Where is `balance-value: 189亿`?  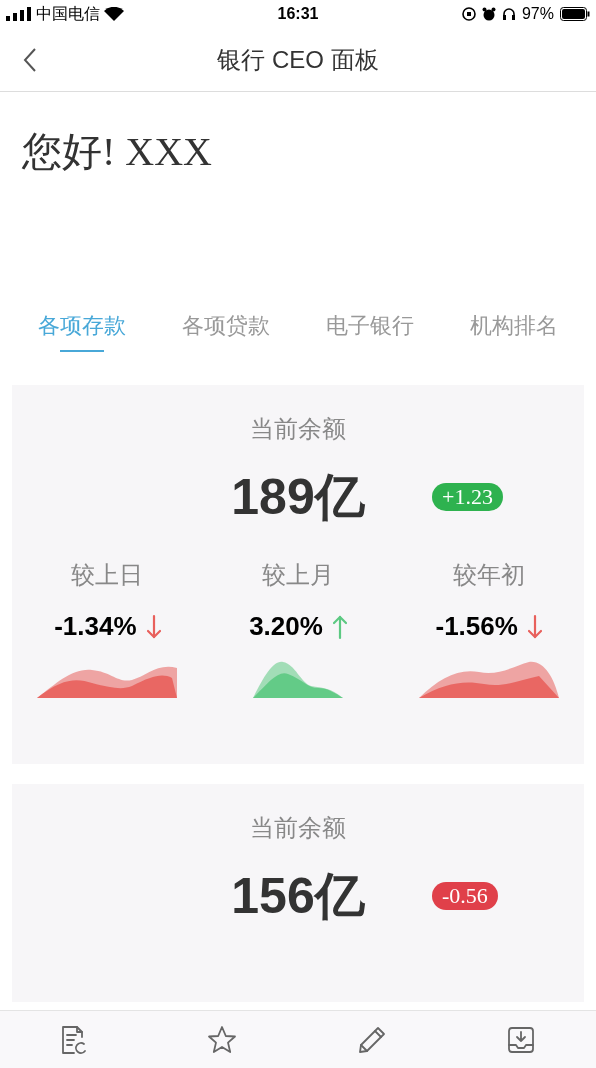
balance-value: 189亿 is located at coordinates (298, 497).